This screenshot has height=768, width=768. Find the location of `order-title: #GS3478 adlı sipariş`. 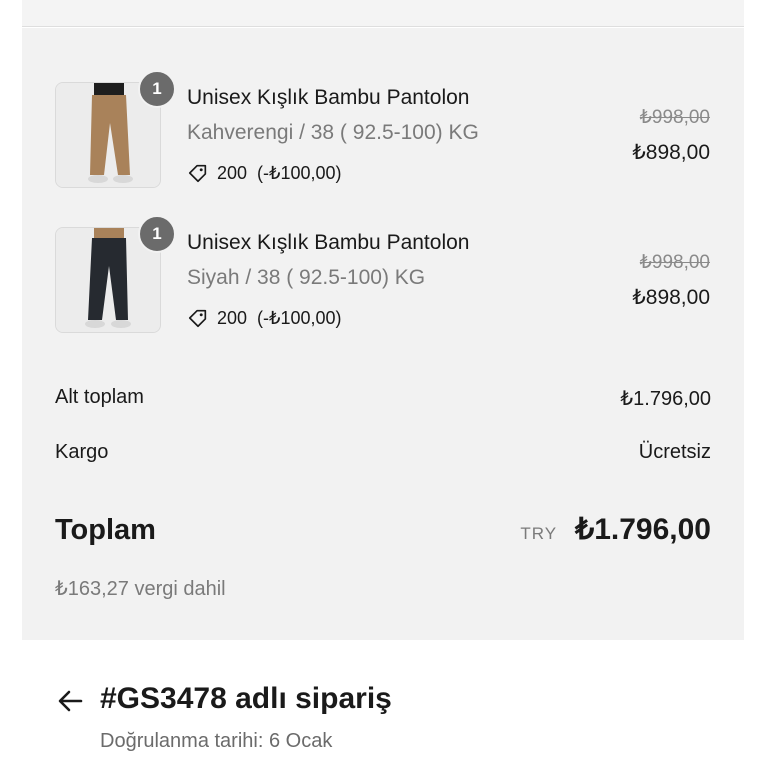

order-title: #GS3478 adlı sipariş is located at coordinates (246, 698).